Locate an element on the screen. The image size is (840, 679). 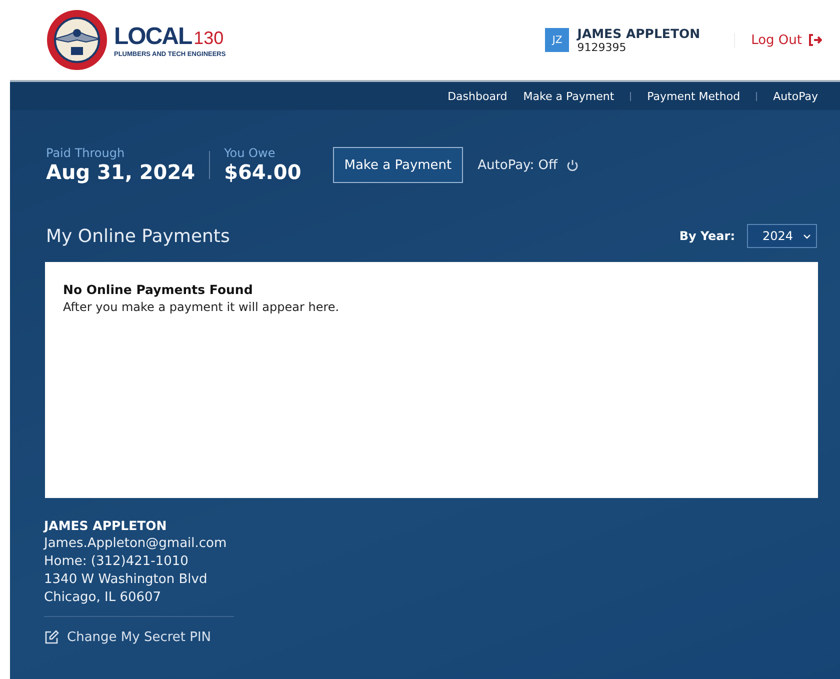
nav-link: Payment Method is located at coordinates (693, 96).